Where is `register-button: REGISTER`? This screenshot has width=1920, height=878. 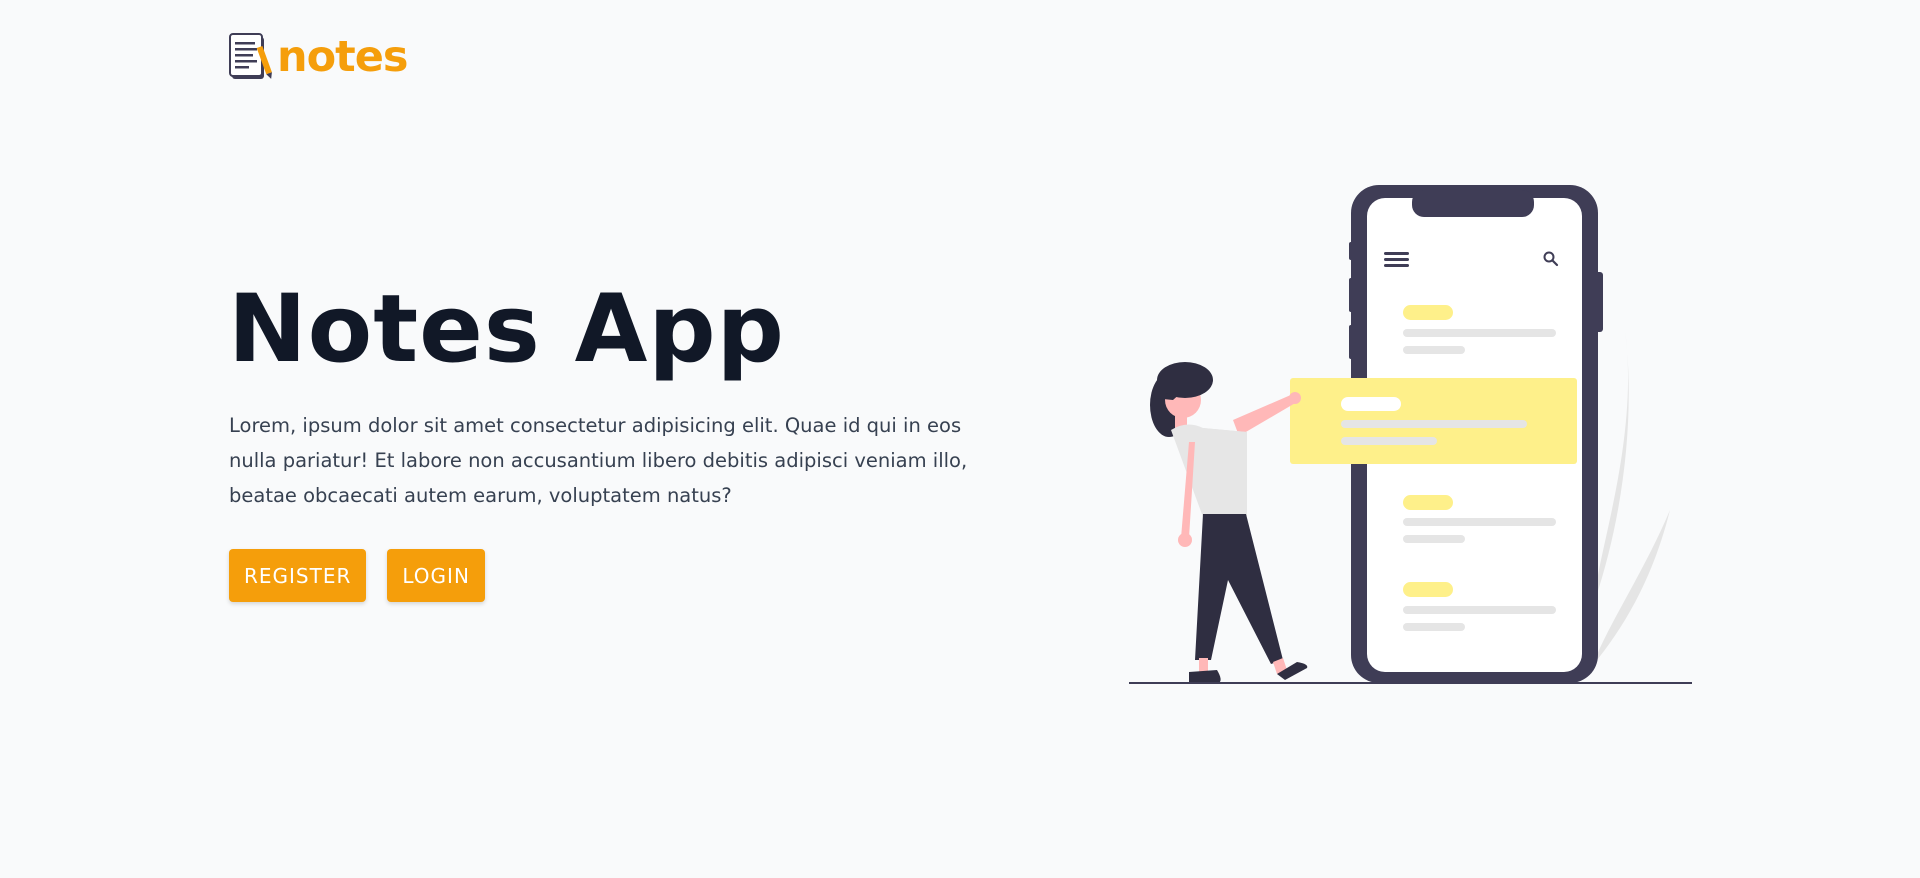
register-button: REGISTER is located at coordinates (298, 575).